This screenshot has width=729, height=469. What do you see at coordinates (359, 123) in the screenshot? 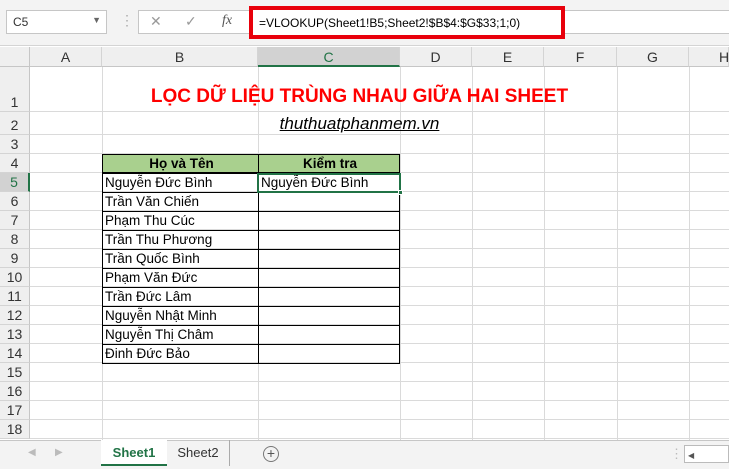
I see `site-link: thuthuatphanmem.vn` at bounding box center [359, 123].